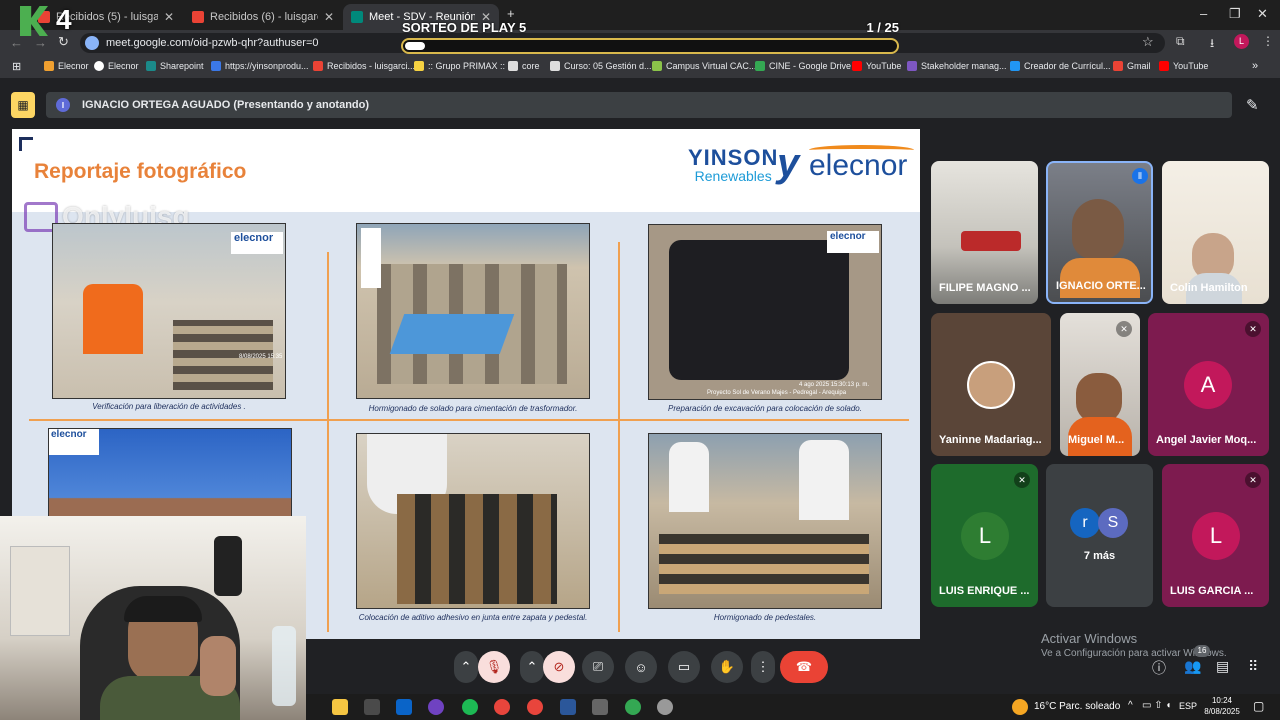 This screenshot has height=720, width=1280. I want to click on bookmark-label: YouTube, so click(1191, 66).